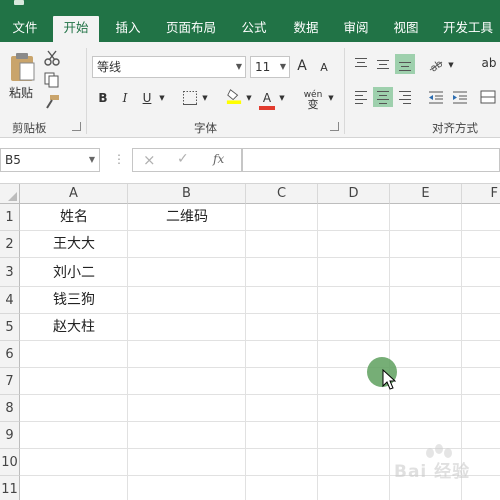 The height and width of the screenshot is (500, 500). What do you see at coordinates (10, 435) in the screenshot?
I see `row-header-9: 9` at bounding box center [10, 435].